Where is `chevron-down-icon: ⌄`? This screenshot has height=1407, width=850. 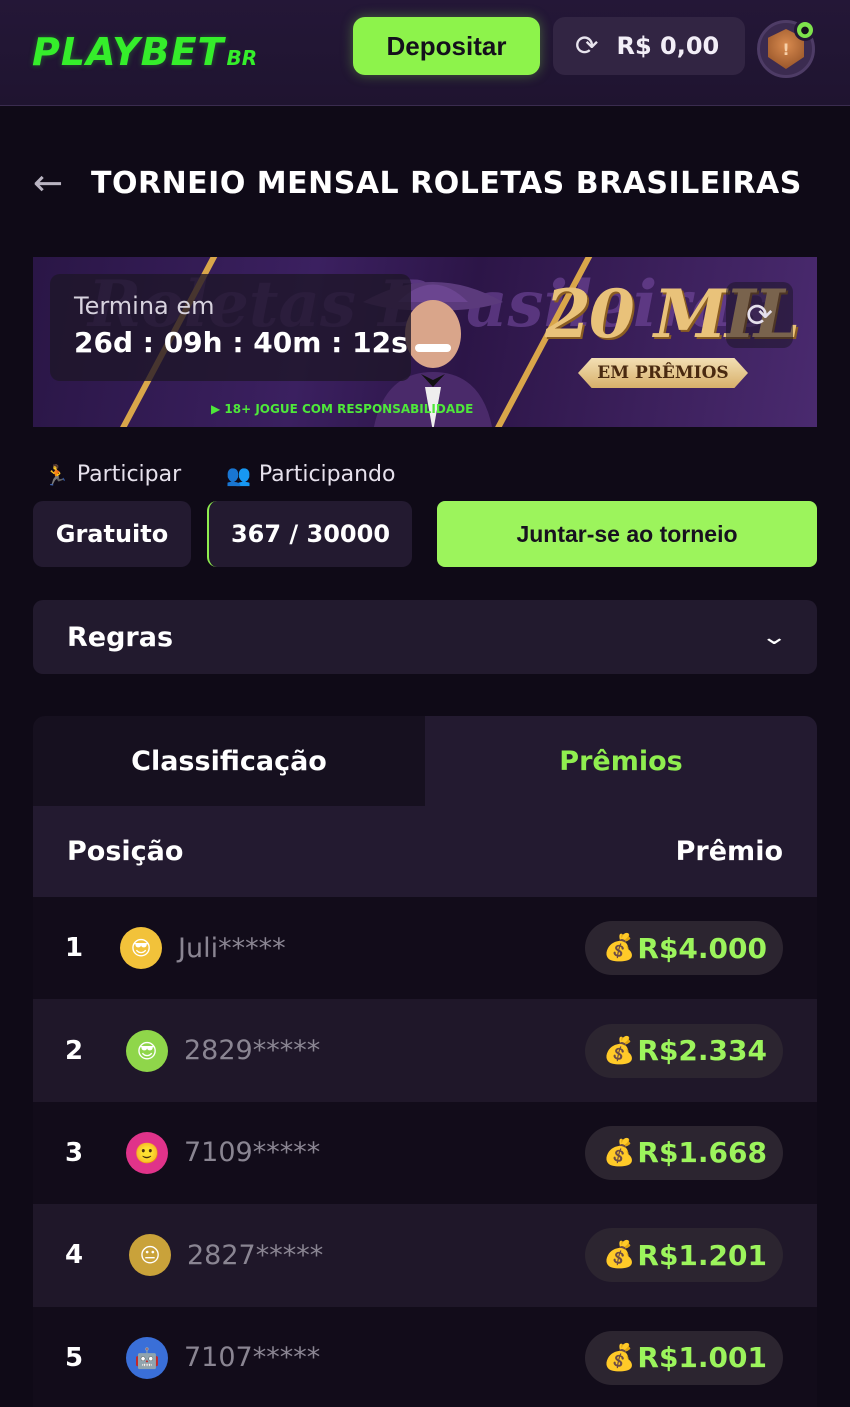 chevron-down-icon: ⌄ is located at coordinates (773, 637).